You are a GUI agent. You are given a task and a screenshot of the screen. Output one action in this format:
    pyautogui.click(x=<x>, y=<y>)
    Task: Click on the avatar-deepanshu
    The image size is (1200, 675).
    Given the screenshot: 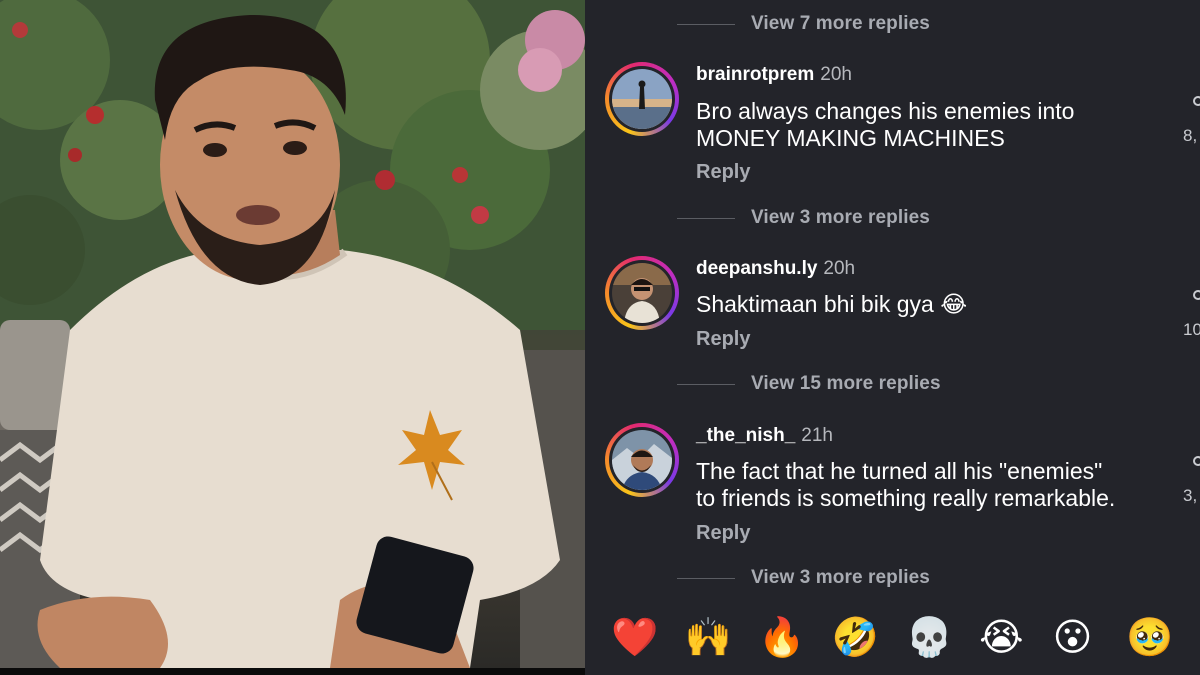 What is the action you would take?
    pyautogui.click(x=642, y=293)
    